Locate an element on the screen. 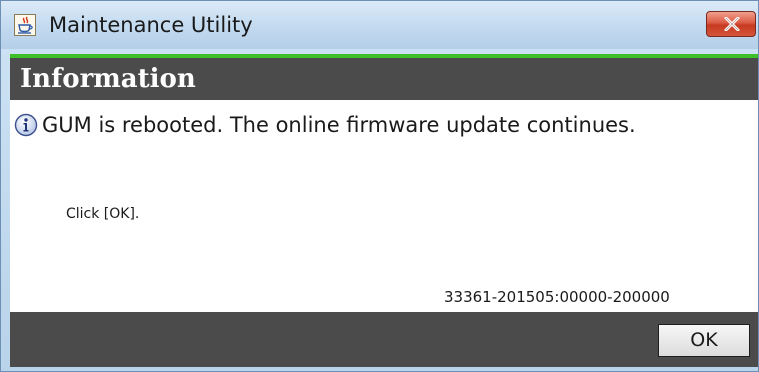  close-icon is located at coordinates (732, 24).